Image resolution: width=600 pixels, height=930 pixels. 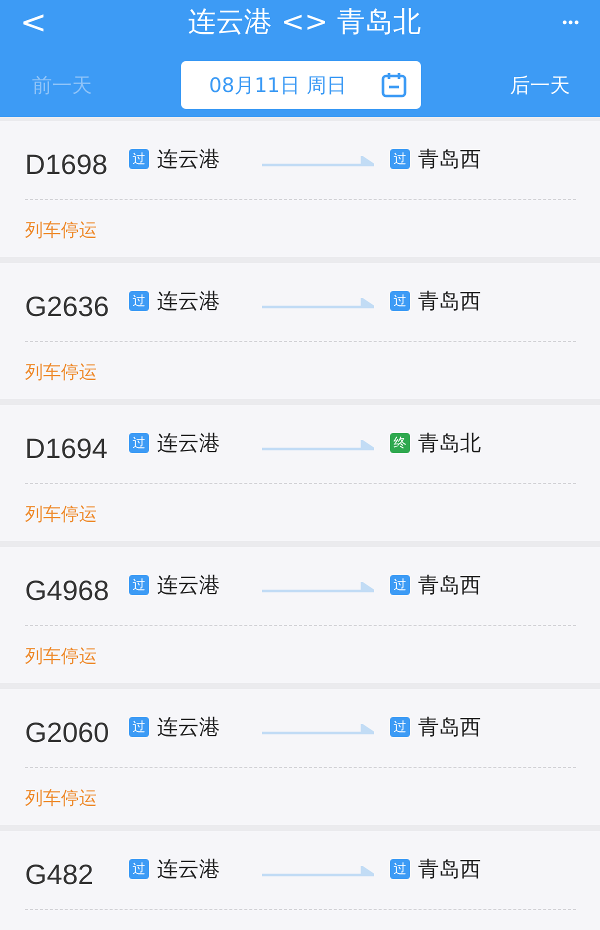 I want to click on train-card: G482 过 连云港 过 青岛西, so click(x=300, y=880).